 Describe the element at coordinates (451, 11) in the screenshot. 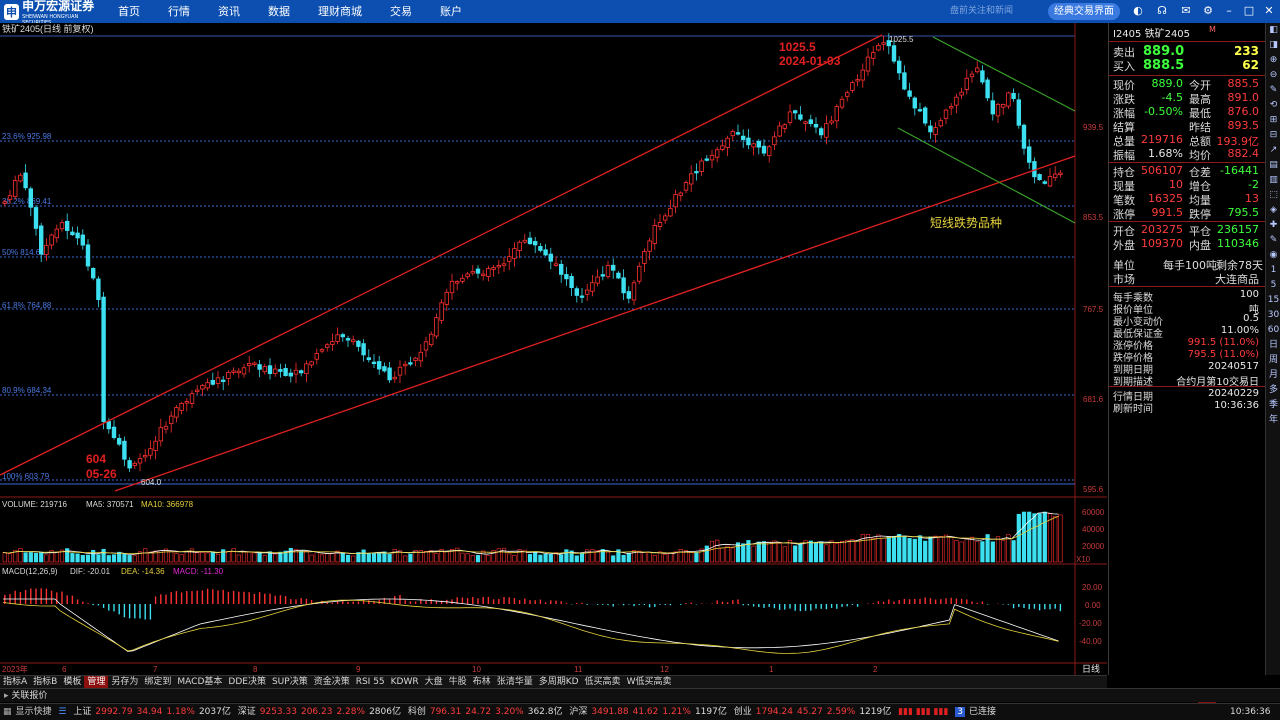

I see `nav-account: 账户` at that location.